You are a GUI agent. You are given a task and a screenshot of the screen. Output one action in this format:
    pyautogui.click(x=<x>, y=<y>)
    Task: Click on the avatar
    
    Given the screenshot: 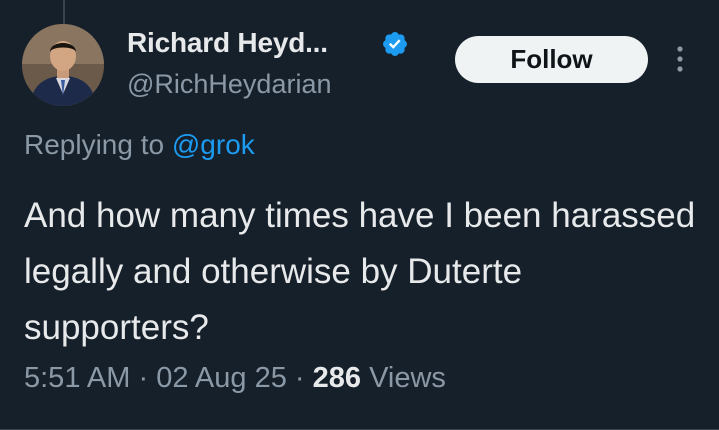 What is the action you would take?
    pyautogui.click(x=63, y=65)
    